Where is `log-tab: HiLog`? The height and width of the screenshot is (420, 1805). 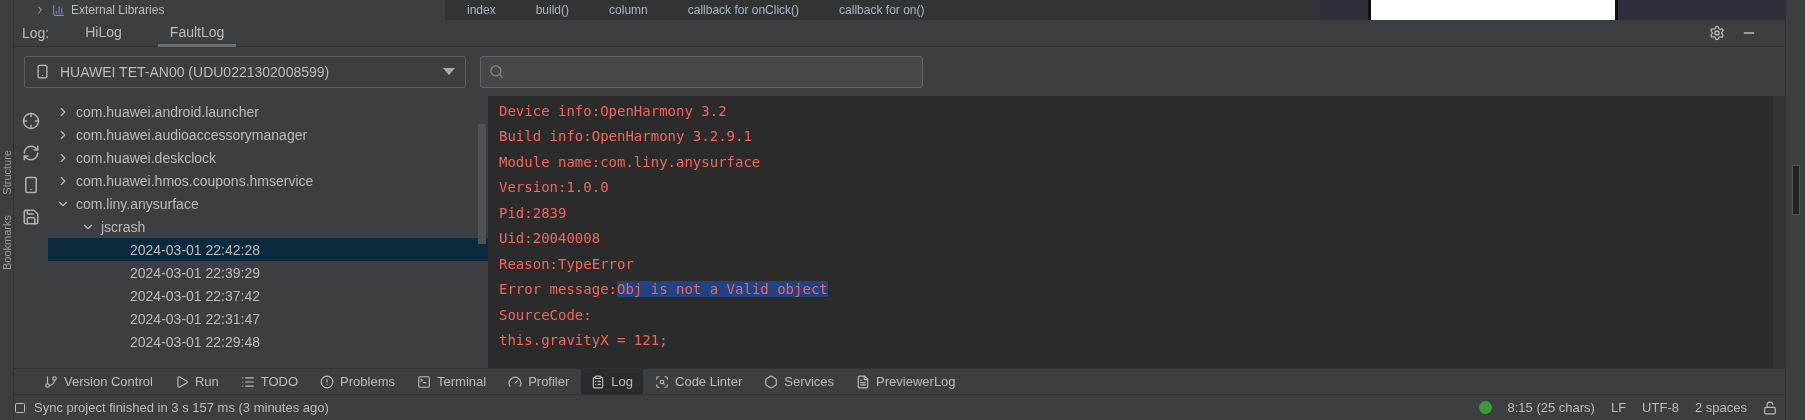
log-tab: HiLog is located at coordinates (103, 33).